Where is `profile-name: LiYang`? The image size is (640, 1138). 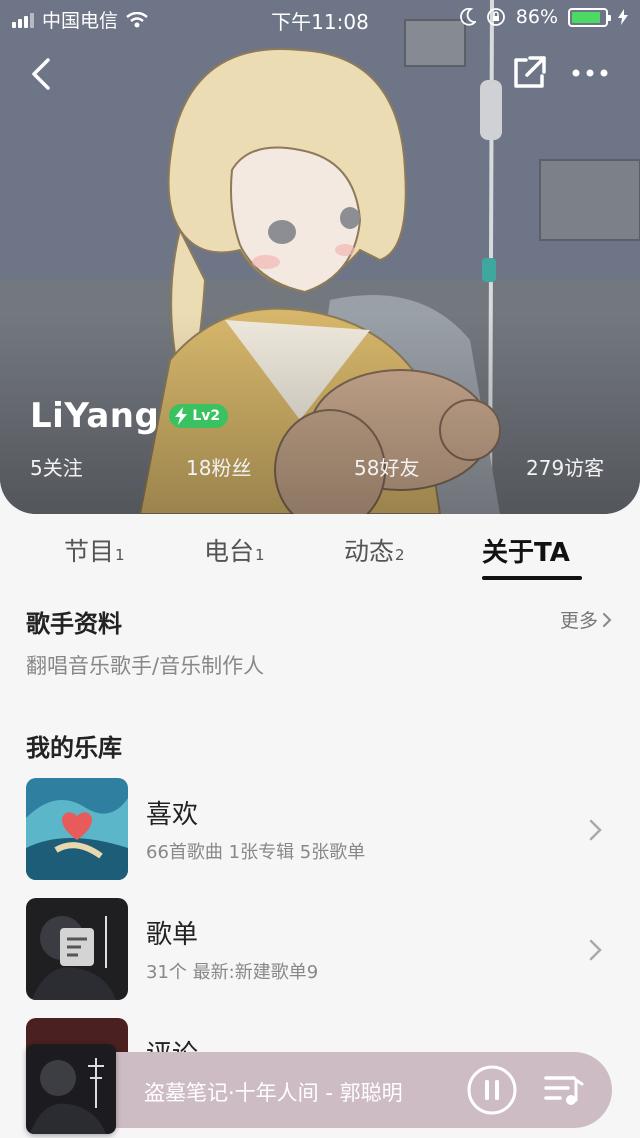
profile-name: LiYang is located at coordinates (95, 416).